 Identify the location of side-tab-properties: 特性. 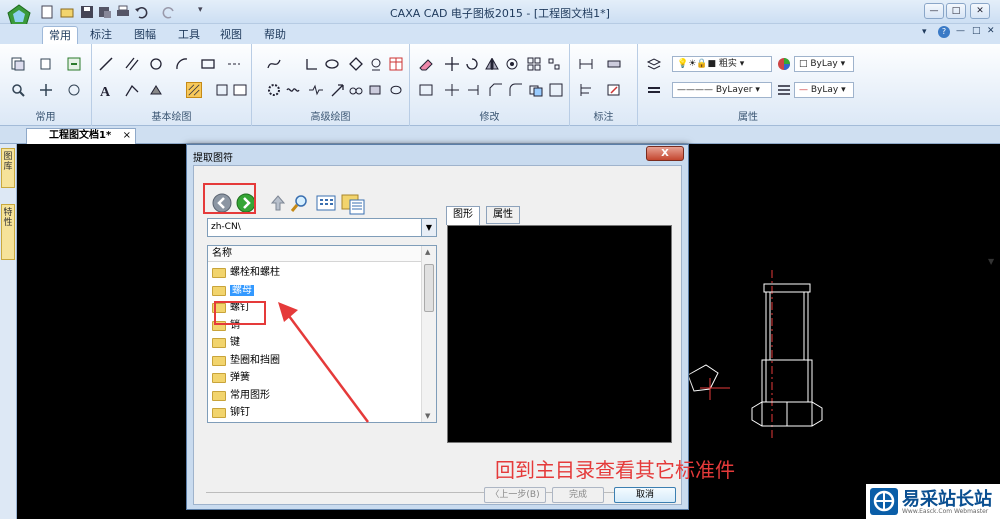
(8, 232).